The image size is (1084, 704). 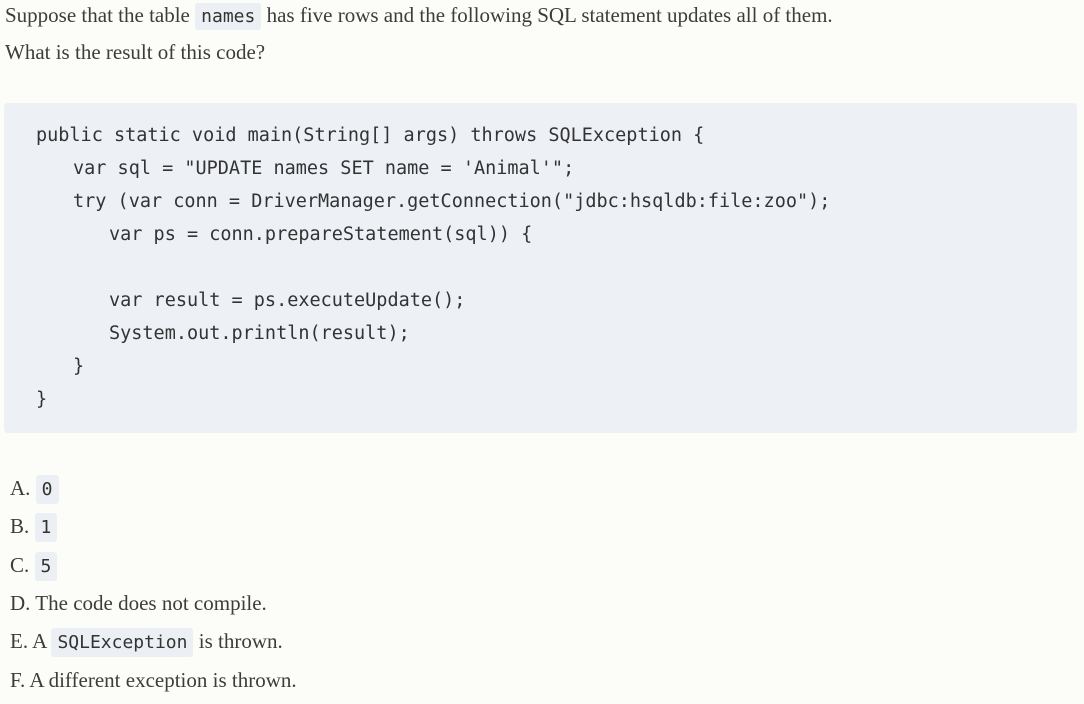 I want to click on option-text: is thrown., so click(x=238, y=641).